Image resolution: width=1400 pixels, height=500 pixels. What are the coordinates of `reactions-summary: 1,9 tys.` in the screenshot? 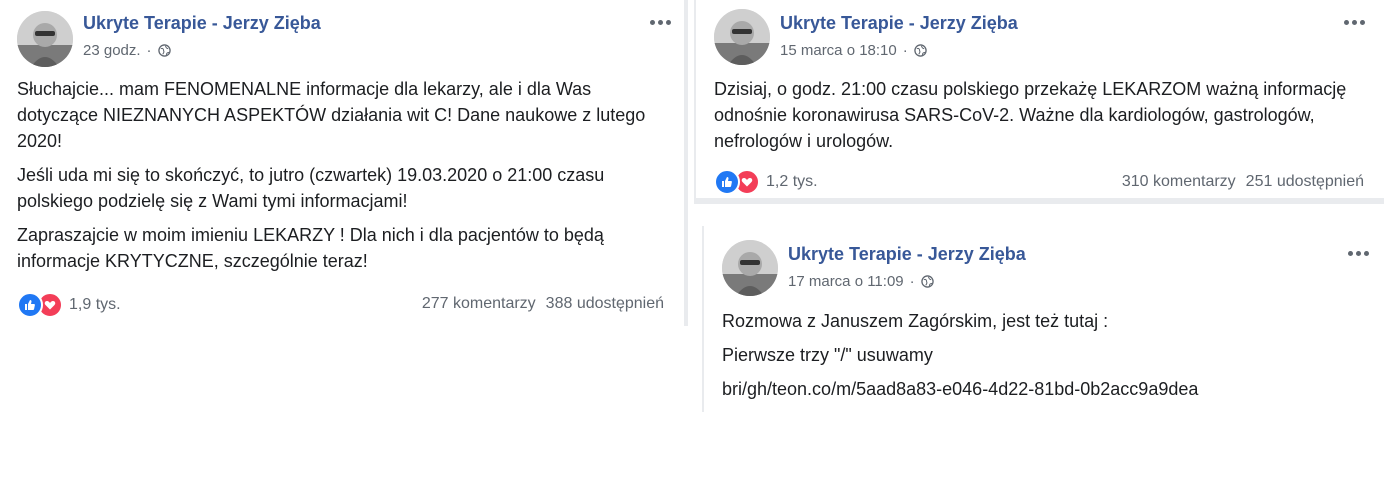 It's located at (69, 305).